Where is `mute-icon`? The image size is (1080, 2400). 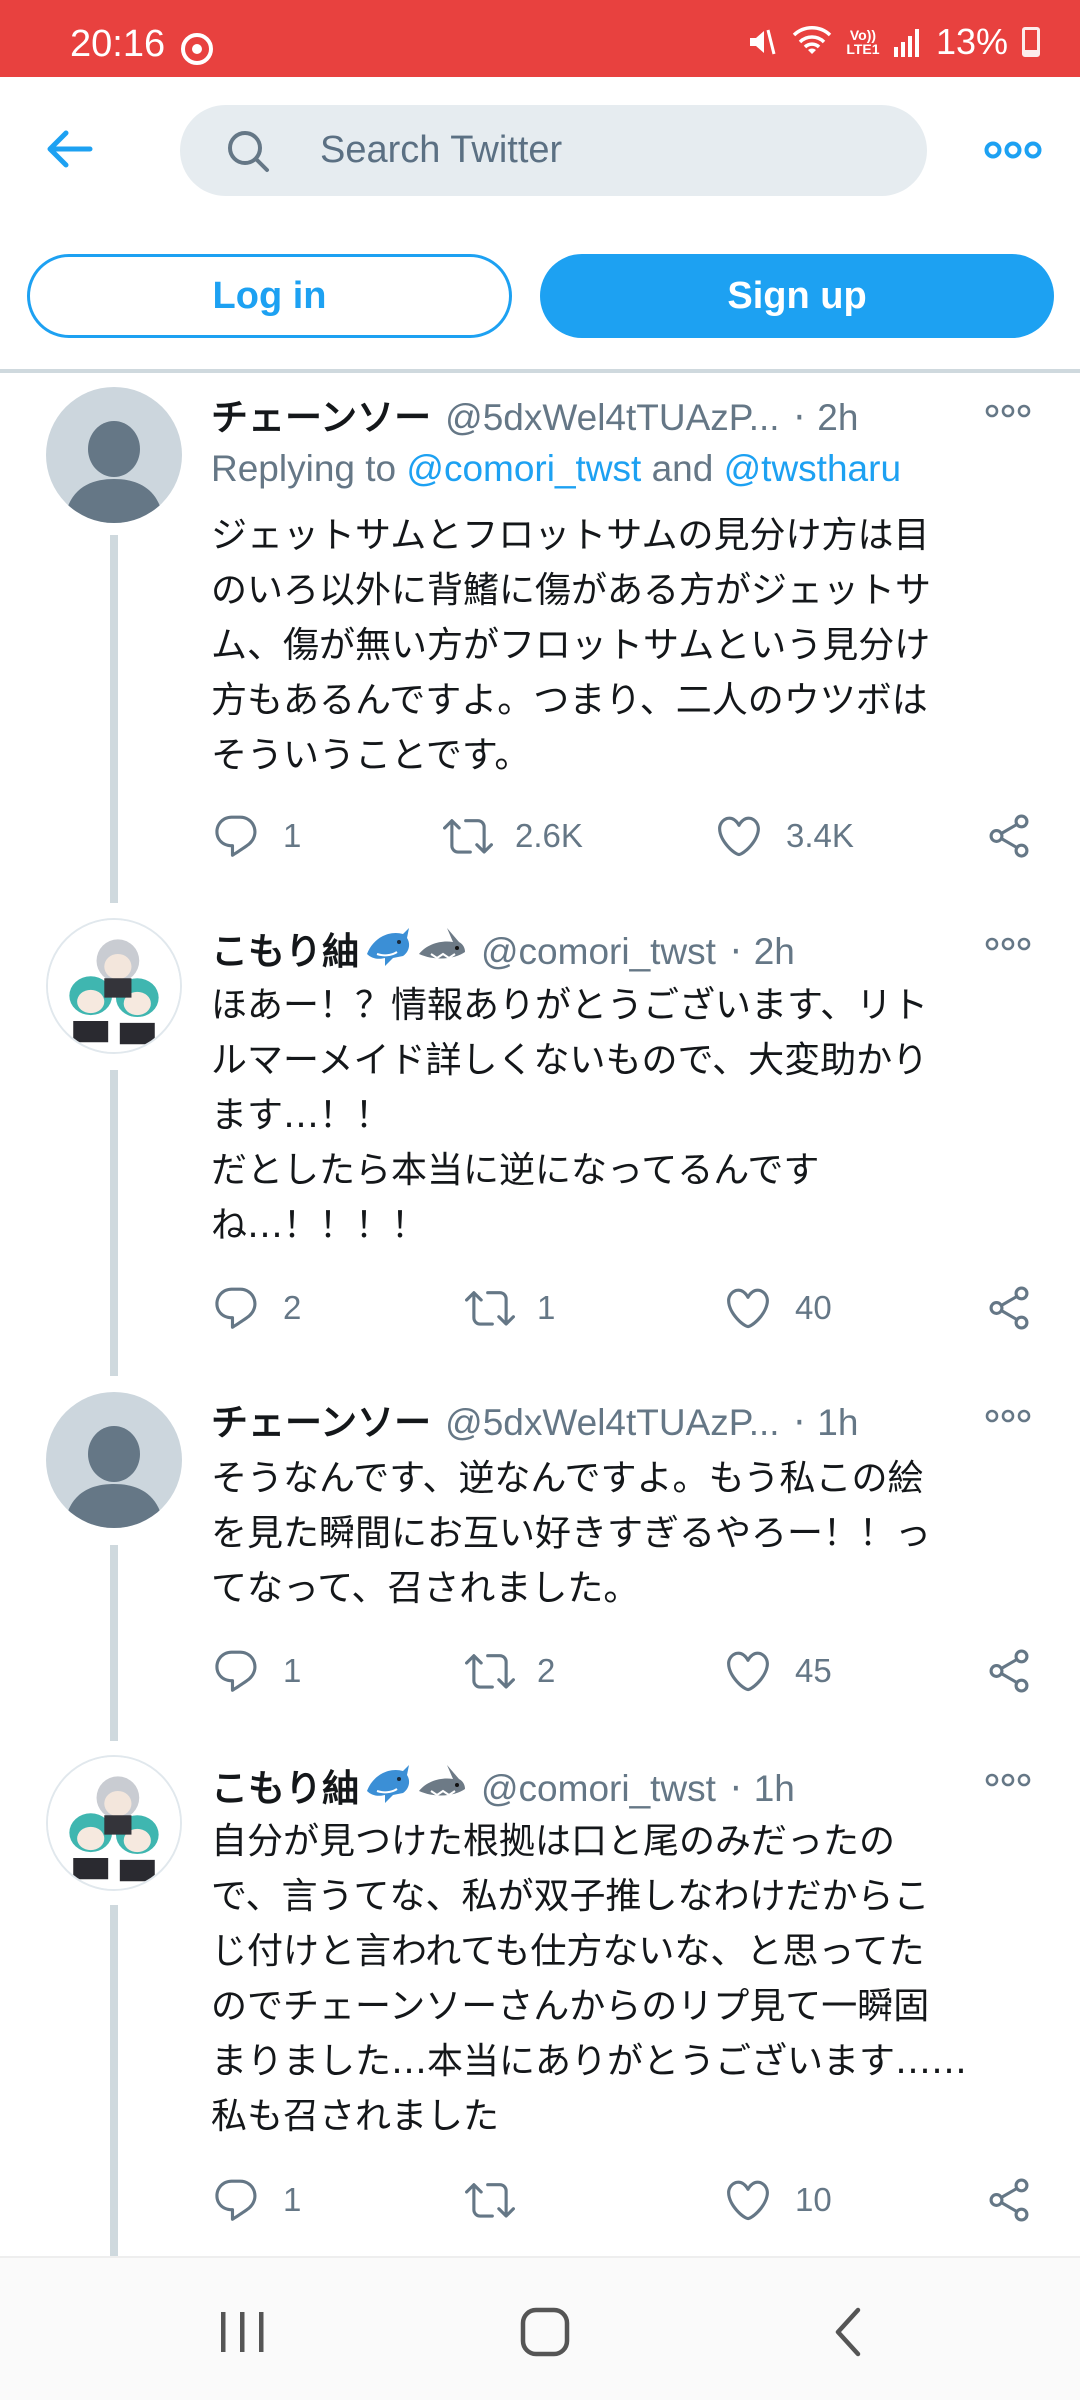 mute-icon is located at coordinates (762, 42).